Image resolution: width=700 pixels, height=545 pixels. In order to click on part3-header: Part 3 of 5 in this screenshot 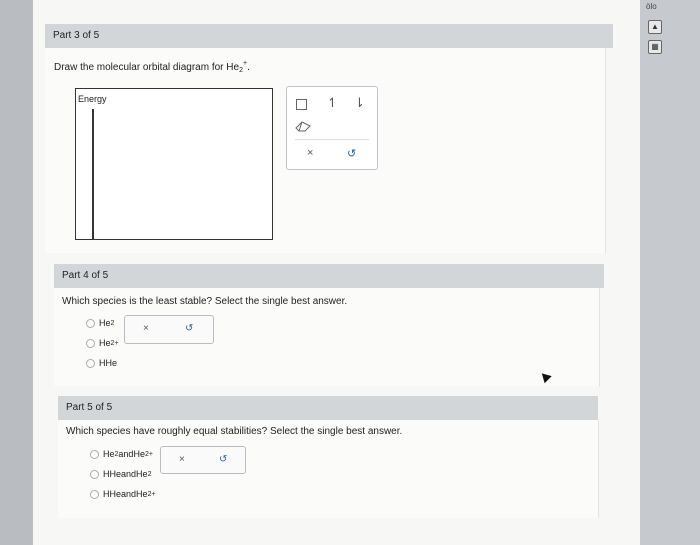, I will do `click(329, 36)`.